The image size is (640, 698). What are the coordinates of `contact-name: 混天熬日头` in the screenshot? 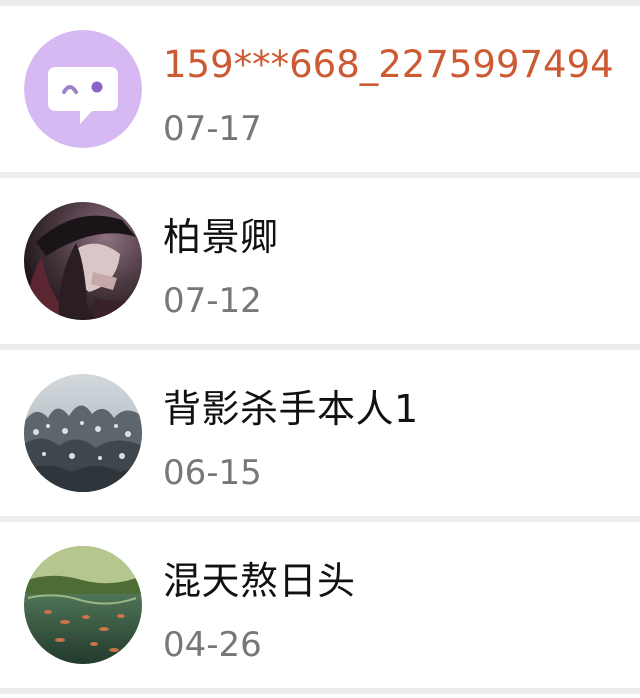 It's located at (259, 581).